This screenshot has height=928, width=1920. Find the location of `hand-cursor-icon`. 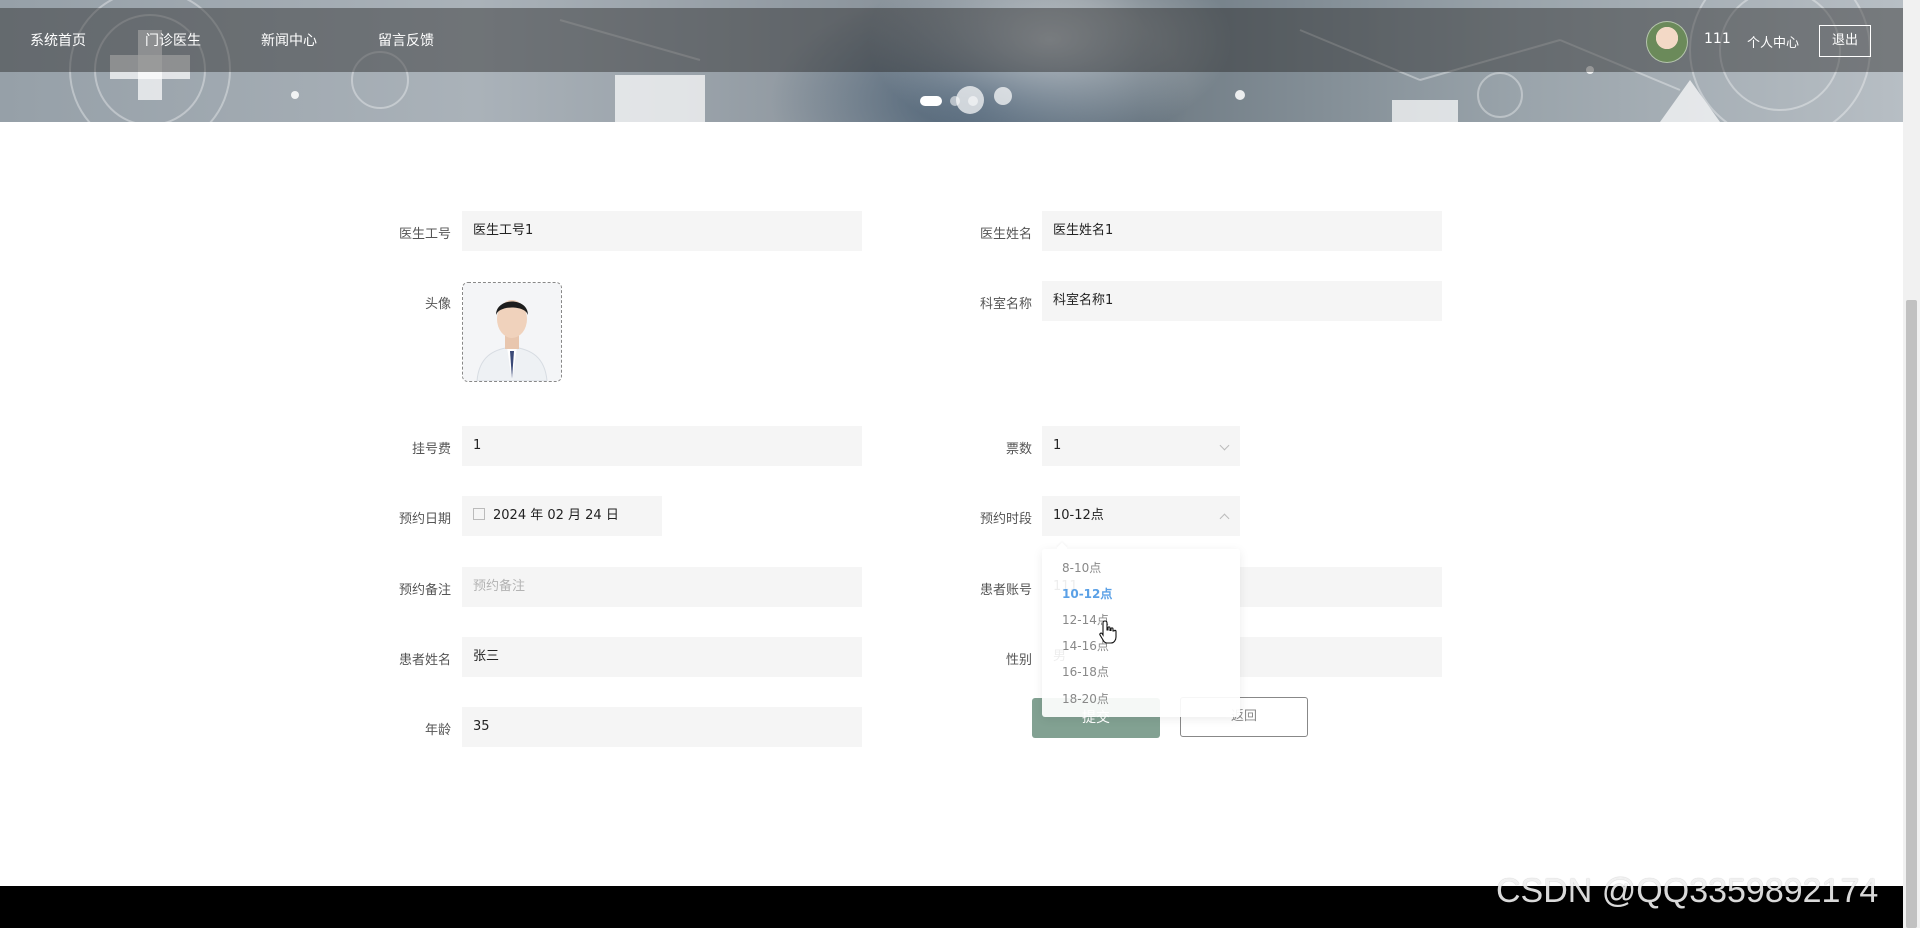

hand-cursor-icon is located at coordinates (1108, 632).